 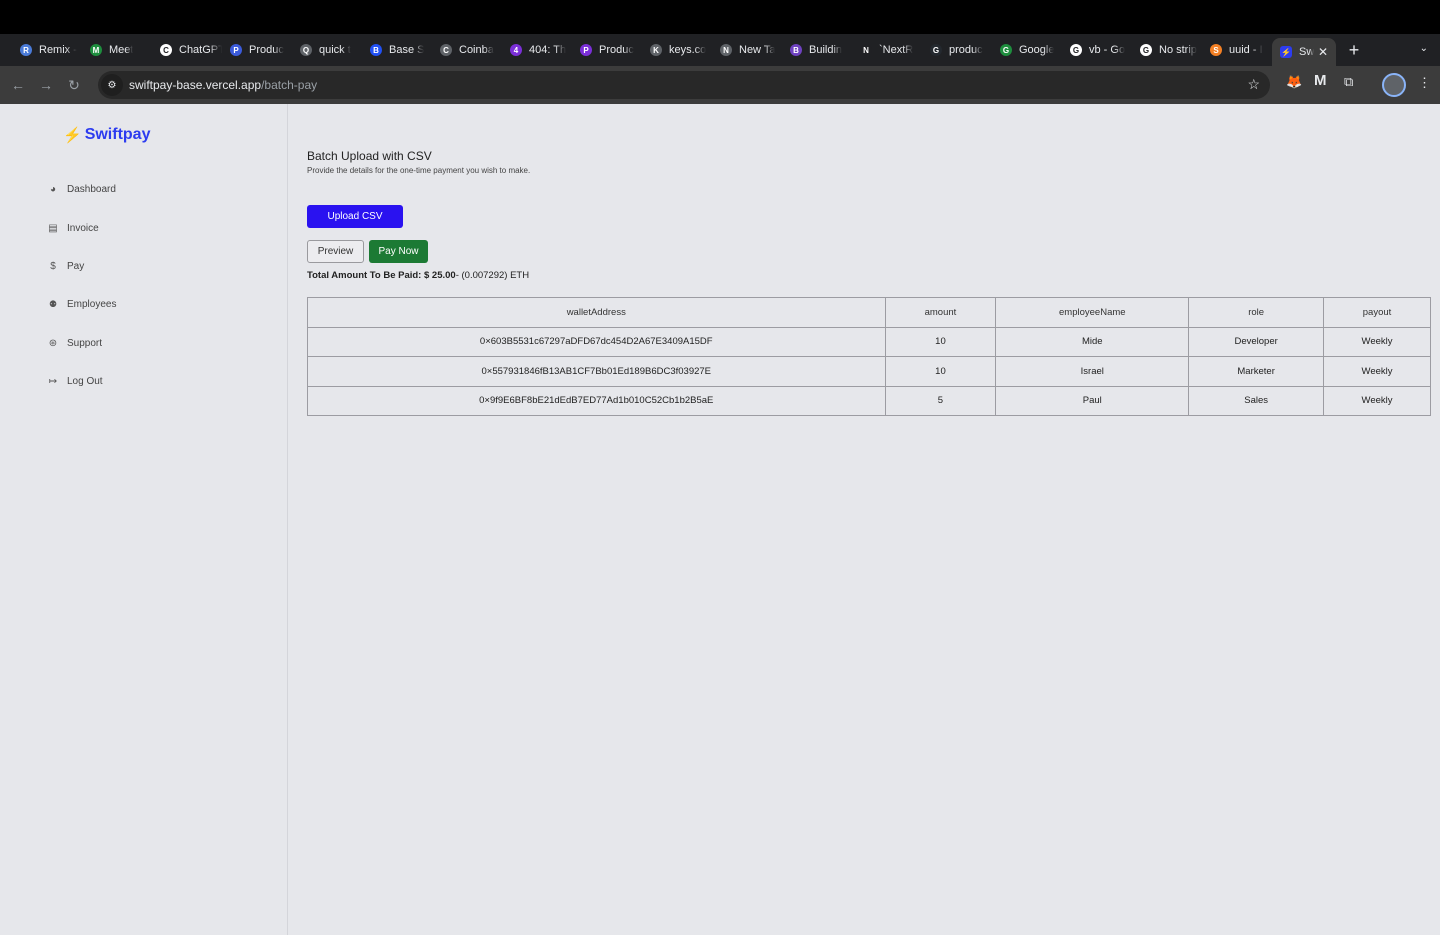 What do you see at coordinates (85, 381) in the screenshot?
I see `sidebar-item-label: Log Out` at bounding box center [85, 381].